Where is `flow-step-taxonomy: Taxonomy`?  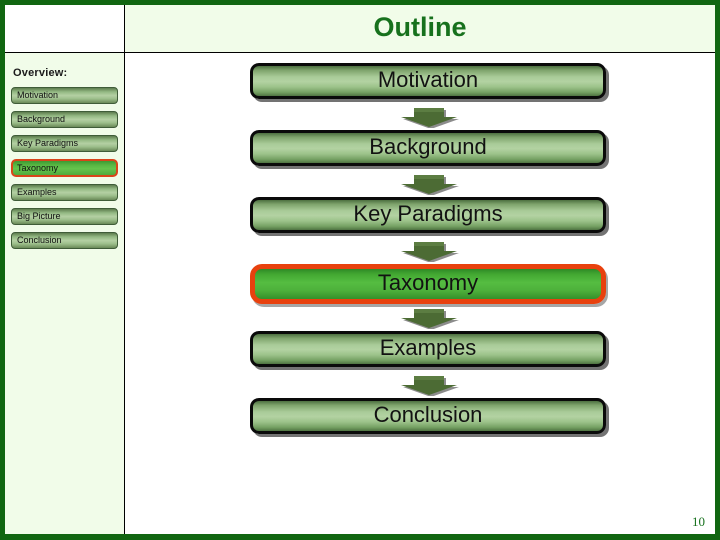 flow-step-taxonomy: Taxonomy is located at coordinates (428, 284).